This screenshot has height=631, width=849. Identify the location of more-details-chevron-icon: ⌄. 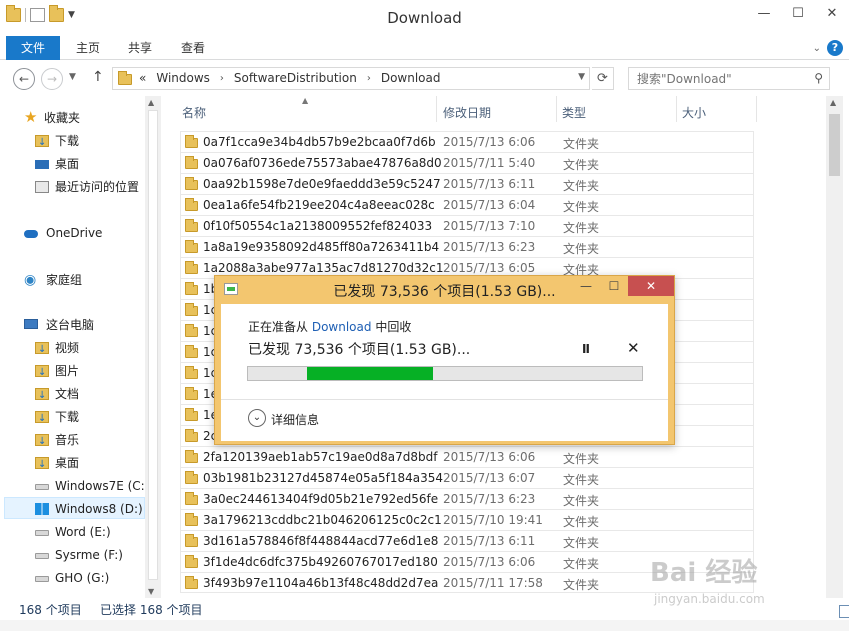
(257, 418).